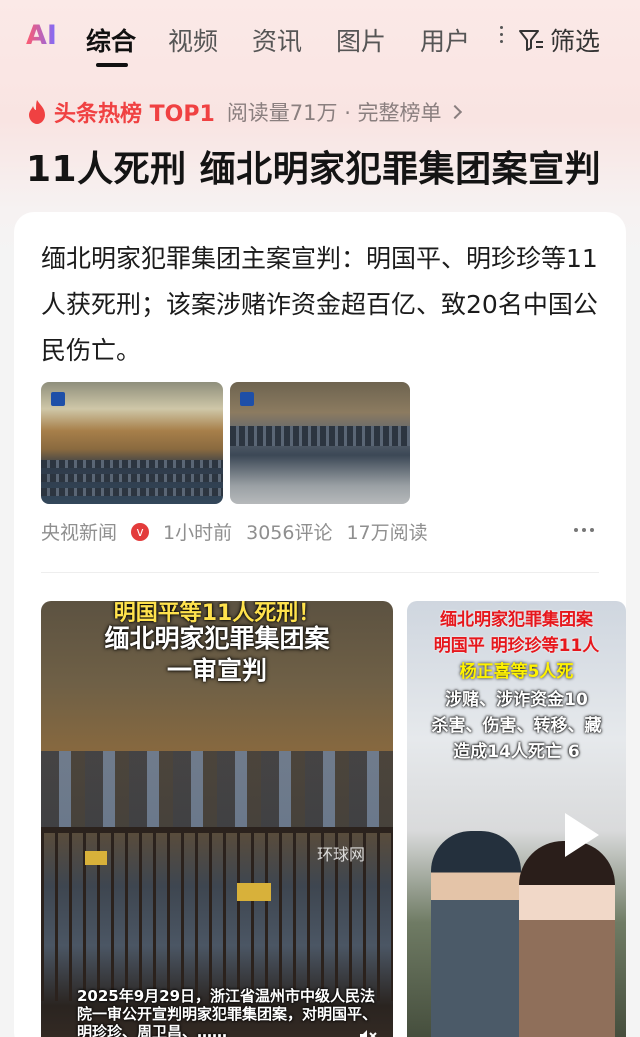 The image size is (640, 1037). What do you see at coordinates (476, 934) in the screenshot?
I see `officer-figure` at bounding box center [476, 934].